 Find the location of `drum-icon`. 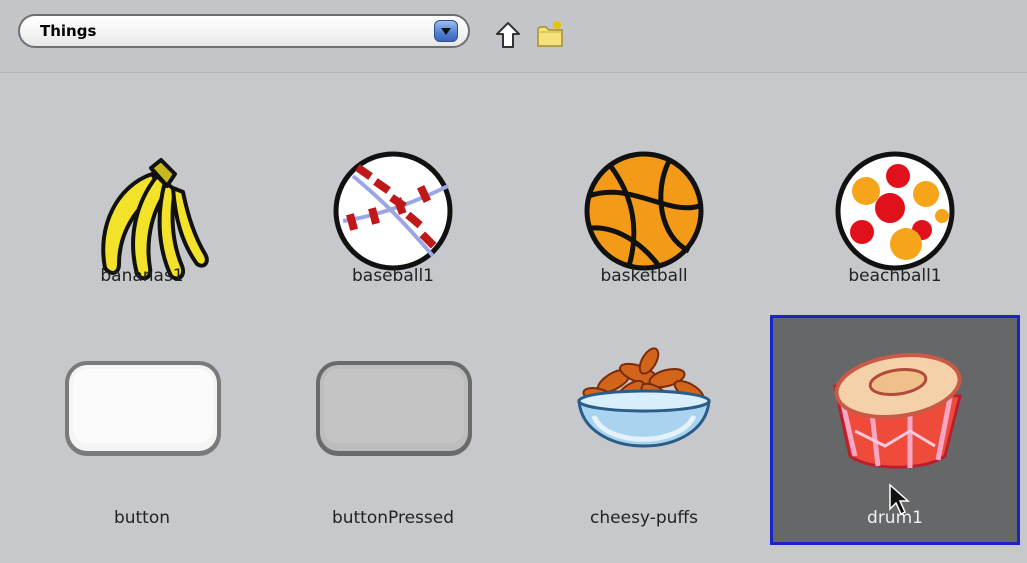

drum-icon is located at coordinates (897, 411).